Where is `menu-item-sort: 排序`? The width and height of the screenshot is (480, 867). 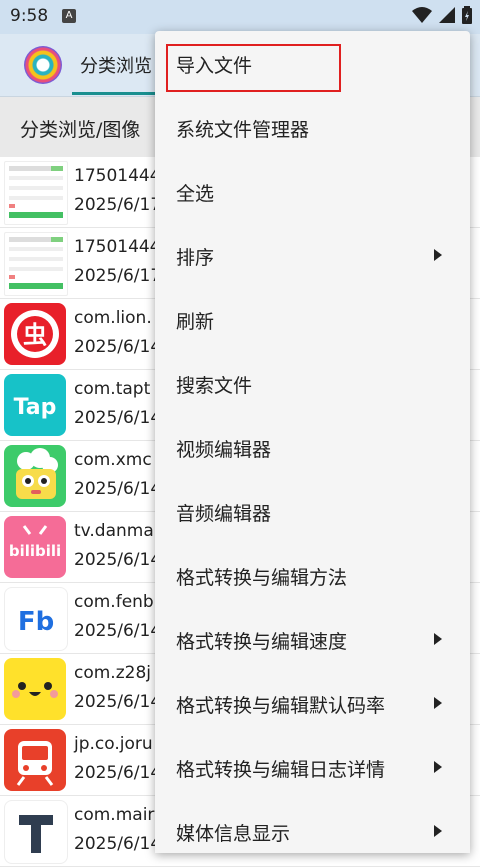 menu-item-sort: 排序 is located at coordinates (312, 255).